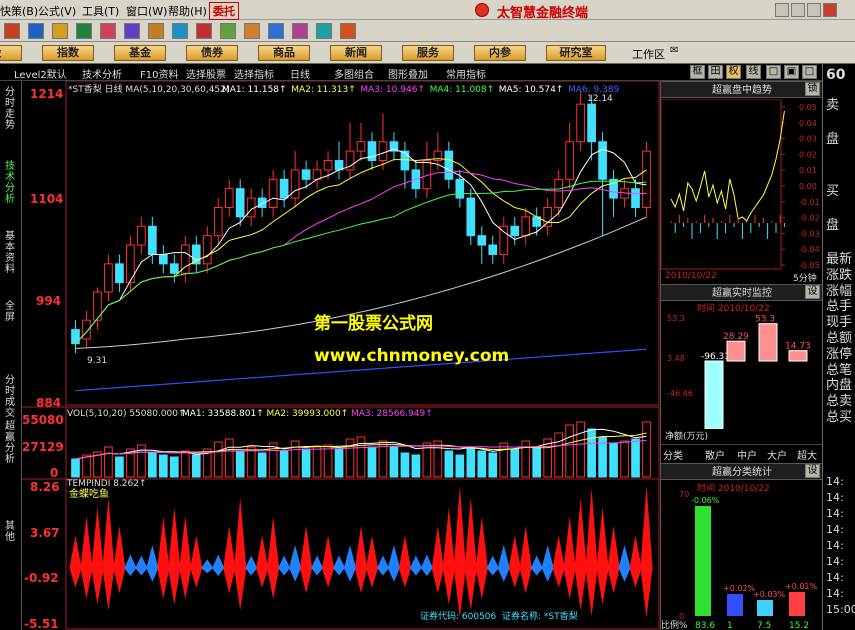  Describe the element at coordinates (773, 72) in the screenshot. I see `view-btn-a: □` at that location.